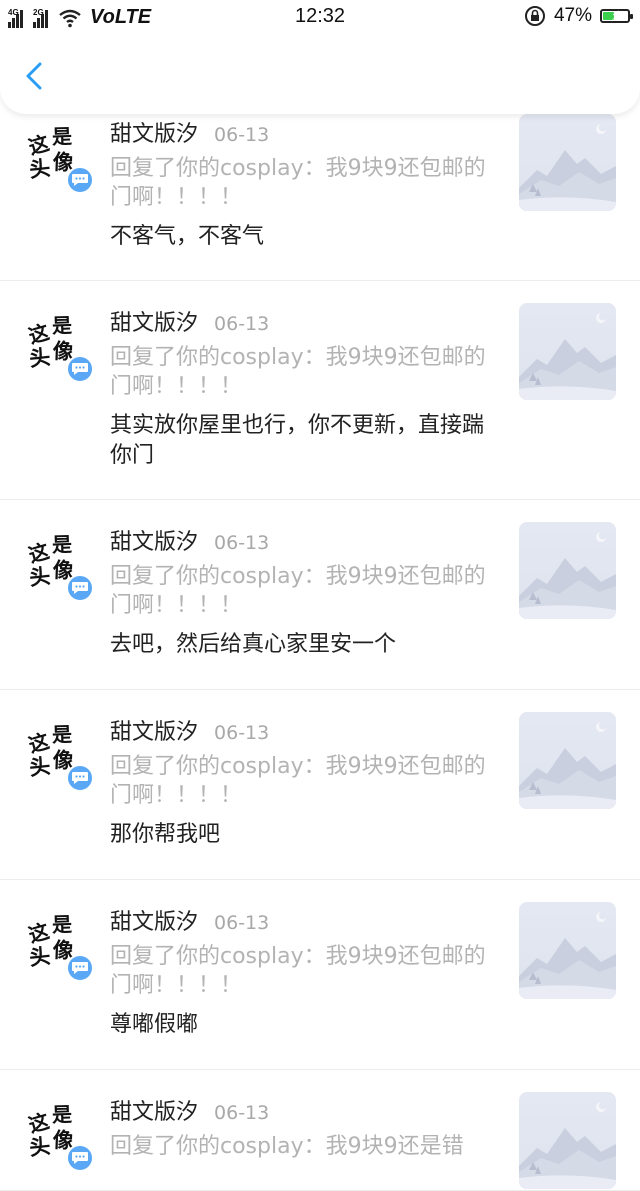 The image size is (640, 1191). What do you see at coordinates (287, 1146) in the screenshot?
I see `quoted-comment: 回复了你的cosplay：我9块9还是错` at bounding box center [287, 1146].